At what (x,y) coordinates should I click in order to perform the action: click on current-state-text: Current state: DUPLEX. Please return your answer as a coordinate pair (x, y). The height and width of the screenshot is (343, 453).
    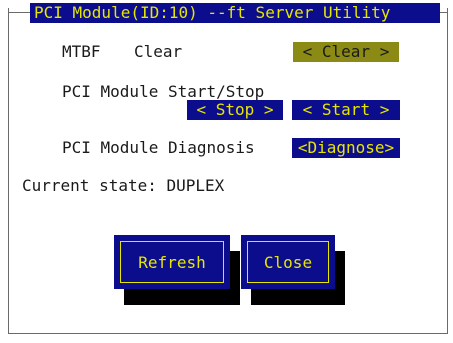
    Looking at the image, I should click on (123, 185).